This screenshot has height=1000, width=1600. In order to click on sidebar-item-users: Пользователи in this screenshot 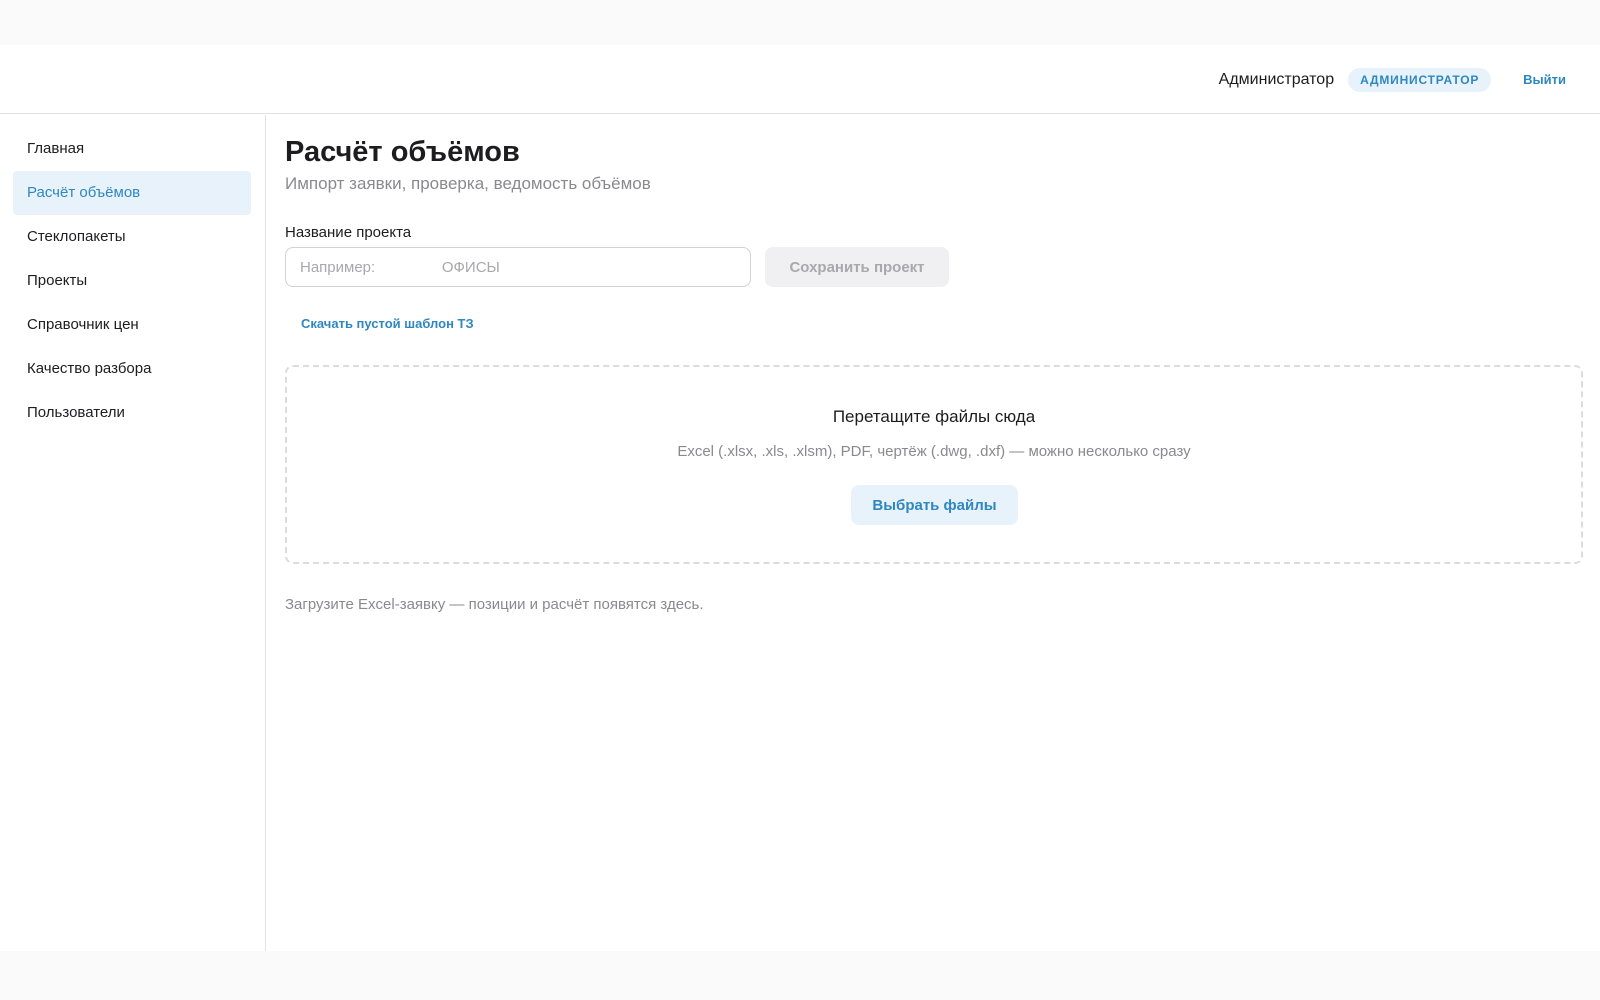, I will do `click(132, 413)`.